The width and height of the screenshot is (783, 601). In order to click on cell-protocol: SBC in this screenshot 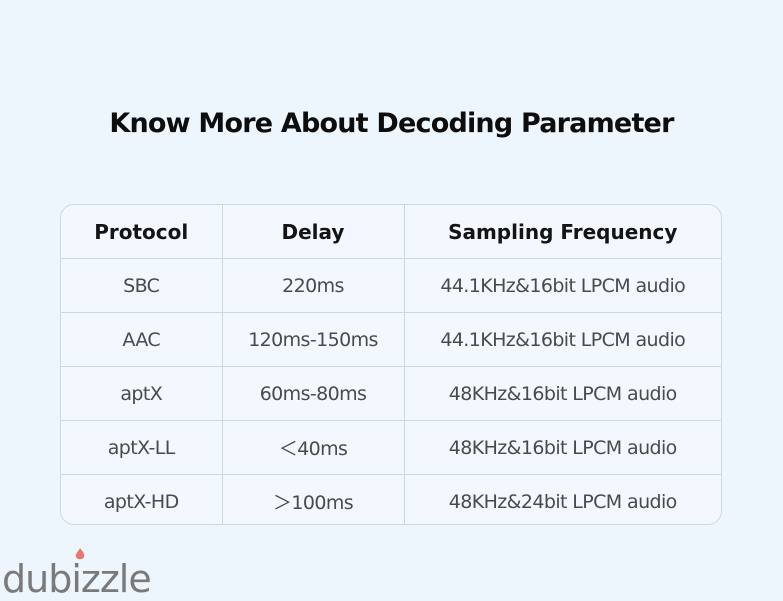, I will do `click(142, 285)`.